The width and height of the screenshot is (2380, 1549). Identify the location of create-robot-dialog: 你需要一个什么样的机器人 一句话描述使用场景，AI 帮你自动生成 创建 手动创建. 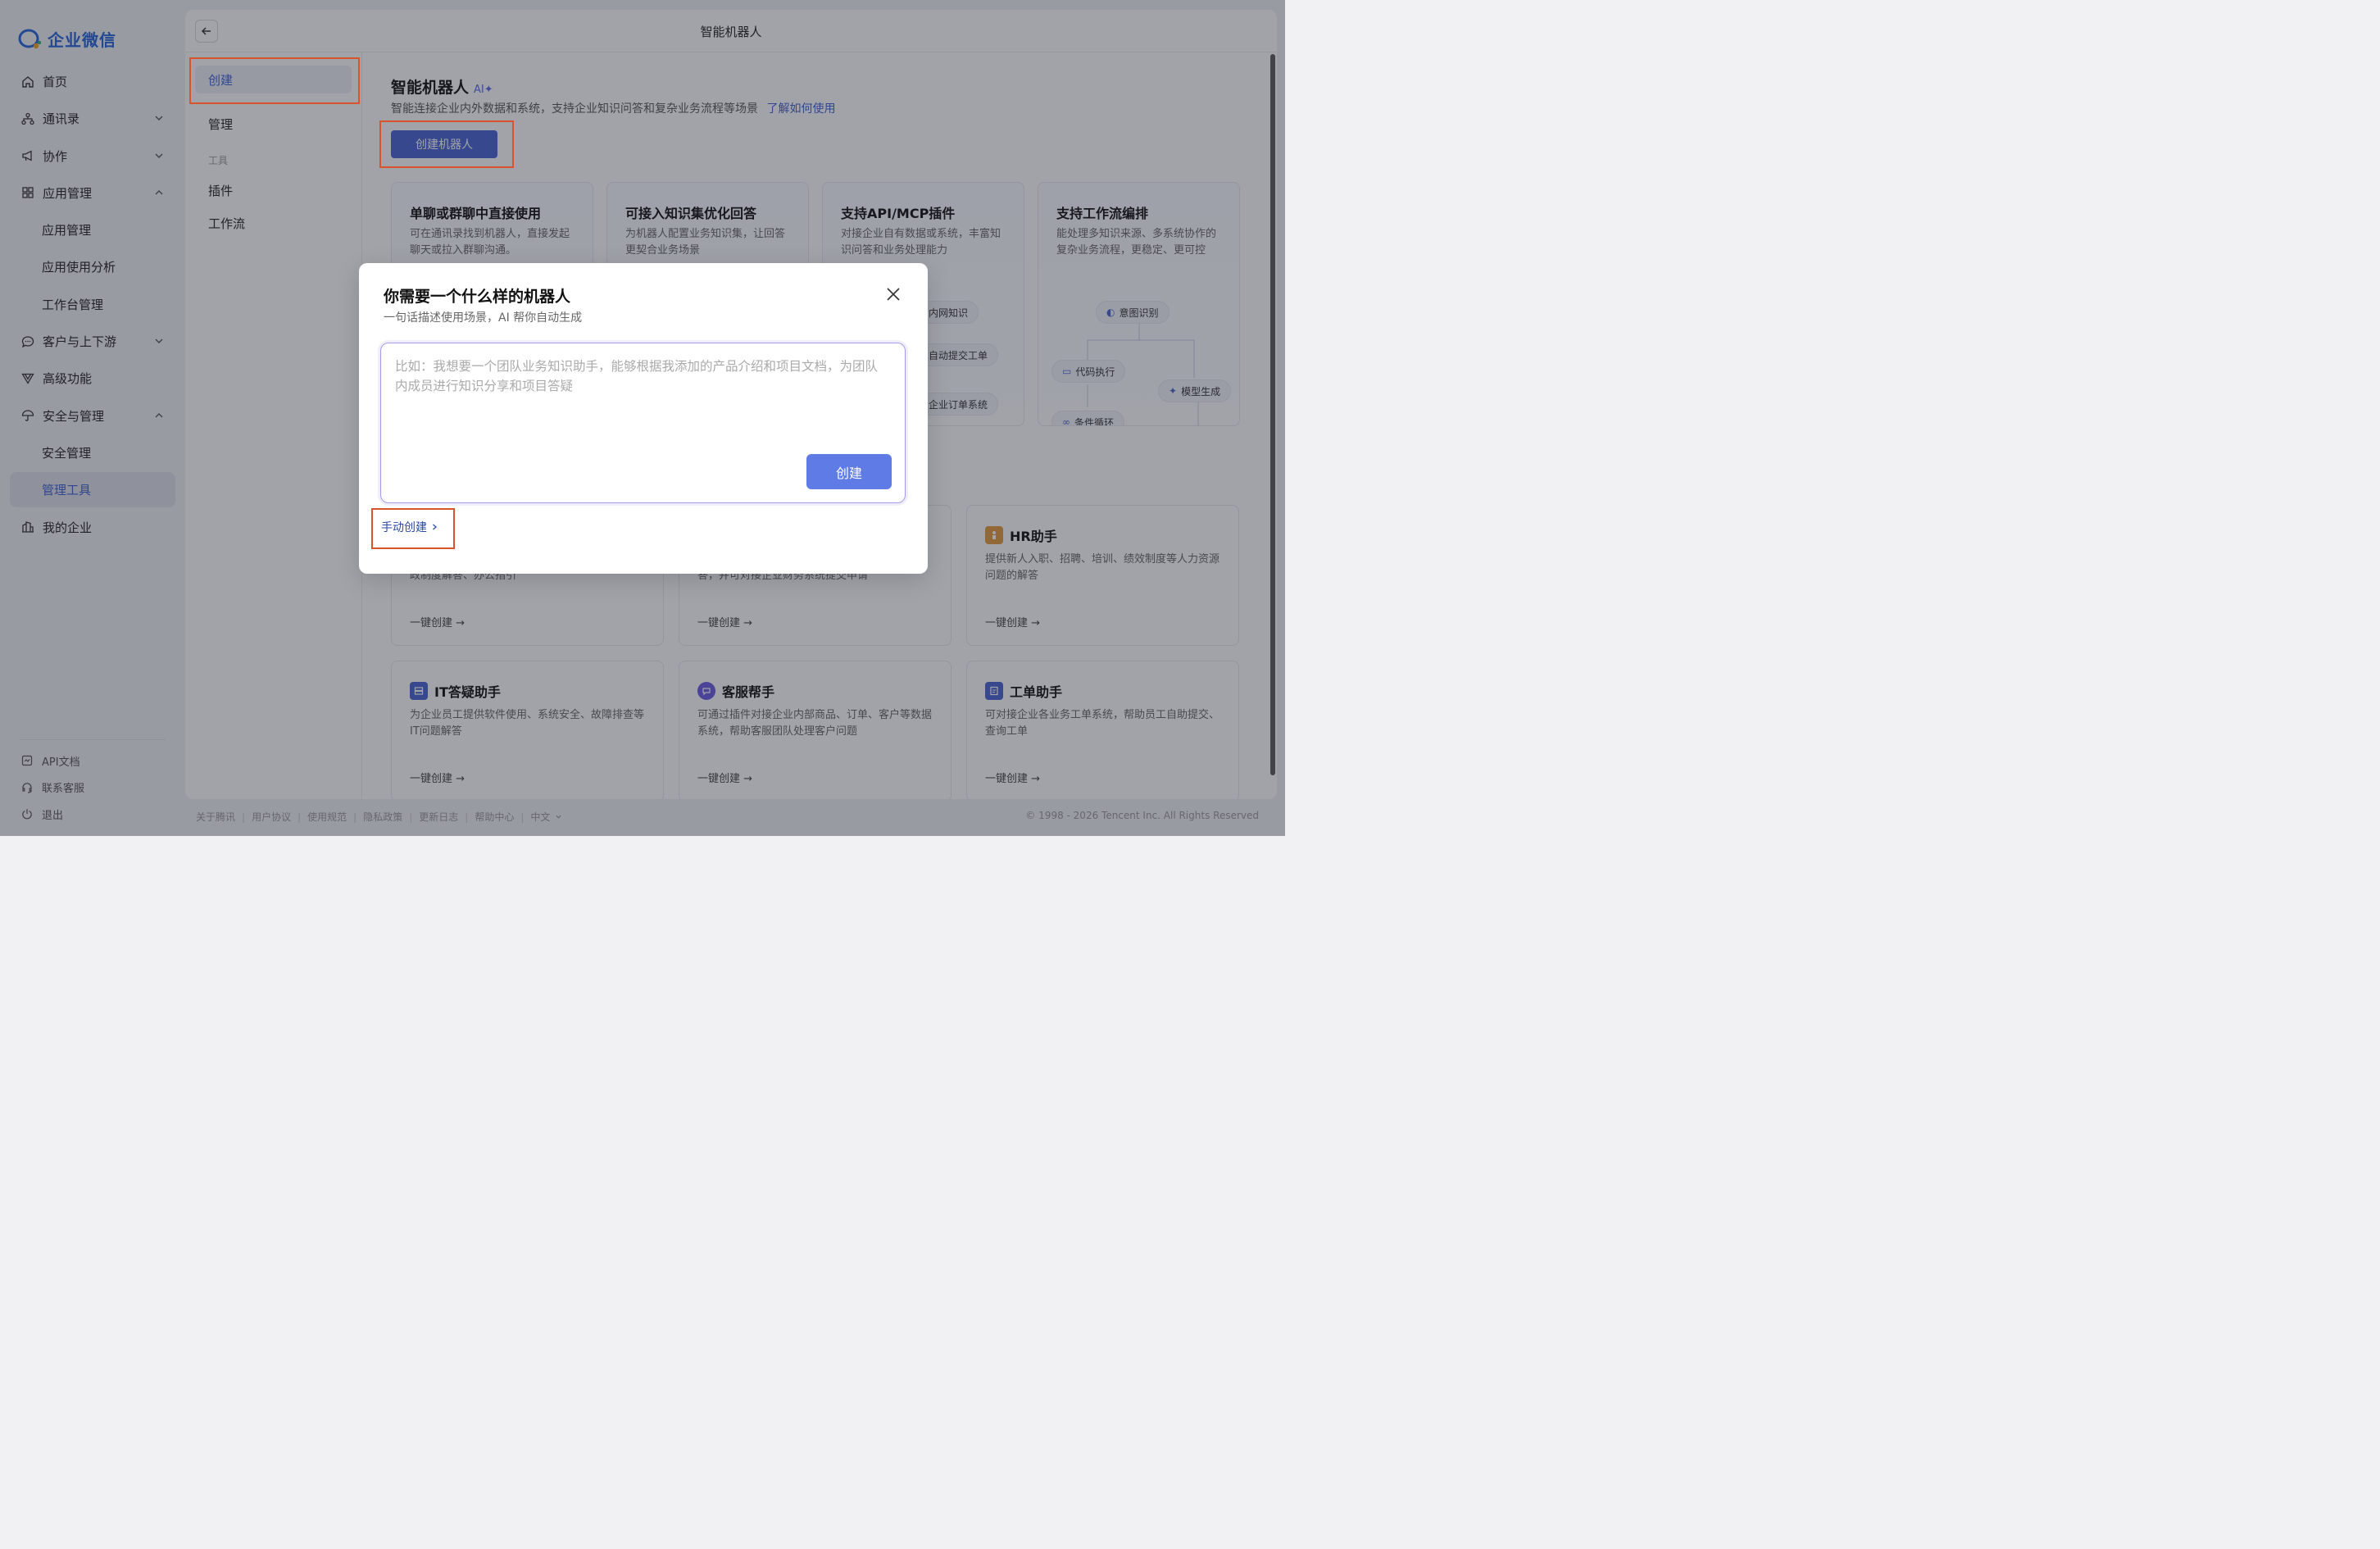
(643, 419).